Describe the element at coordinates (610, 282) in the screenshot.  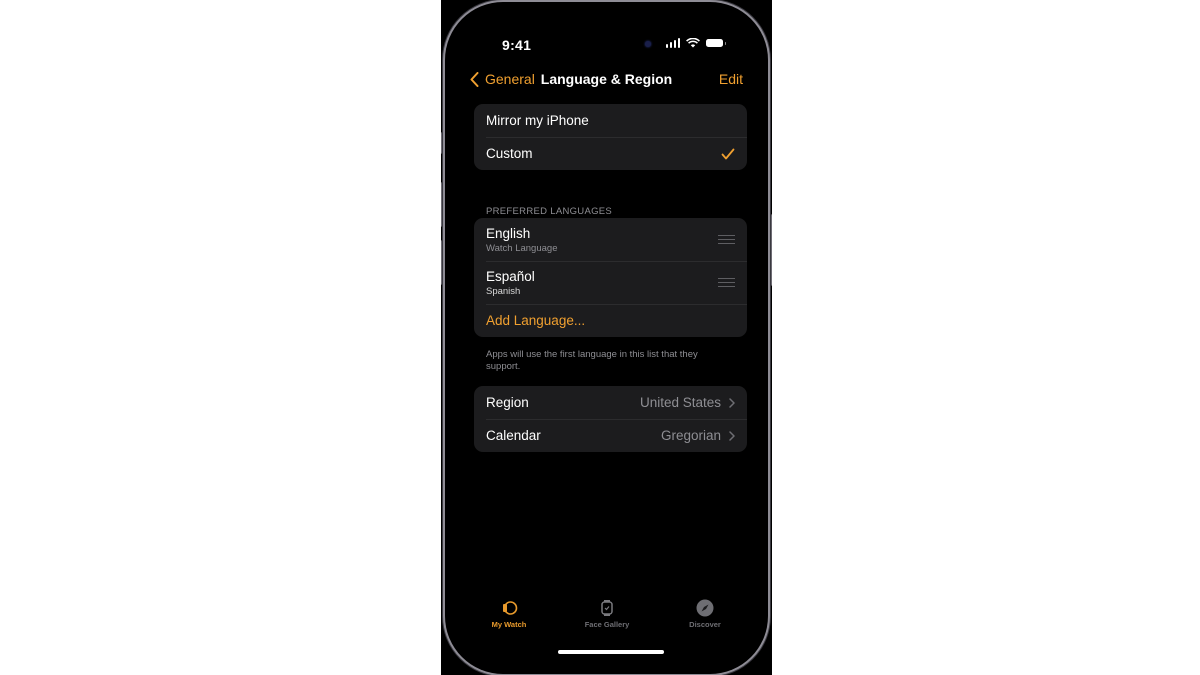
I see `language-row-espanol: Español Spanish` at that location.